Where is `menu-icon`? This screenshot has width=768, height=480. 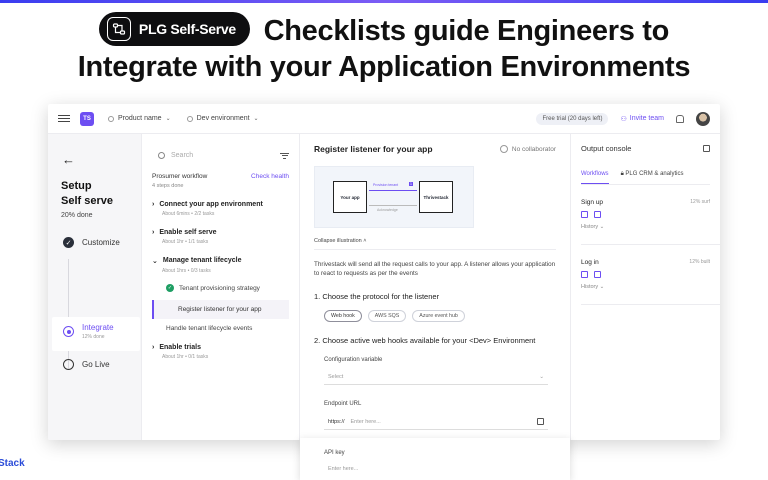 menu-icon is located at coordinates (64, 118).